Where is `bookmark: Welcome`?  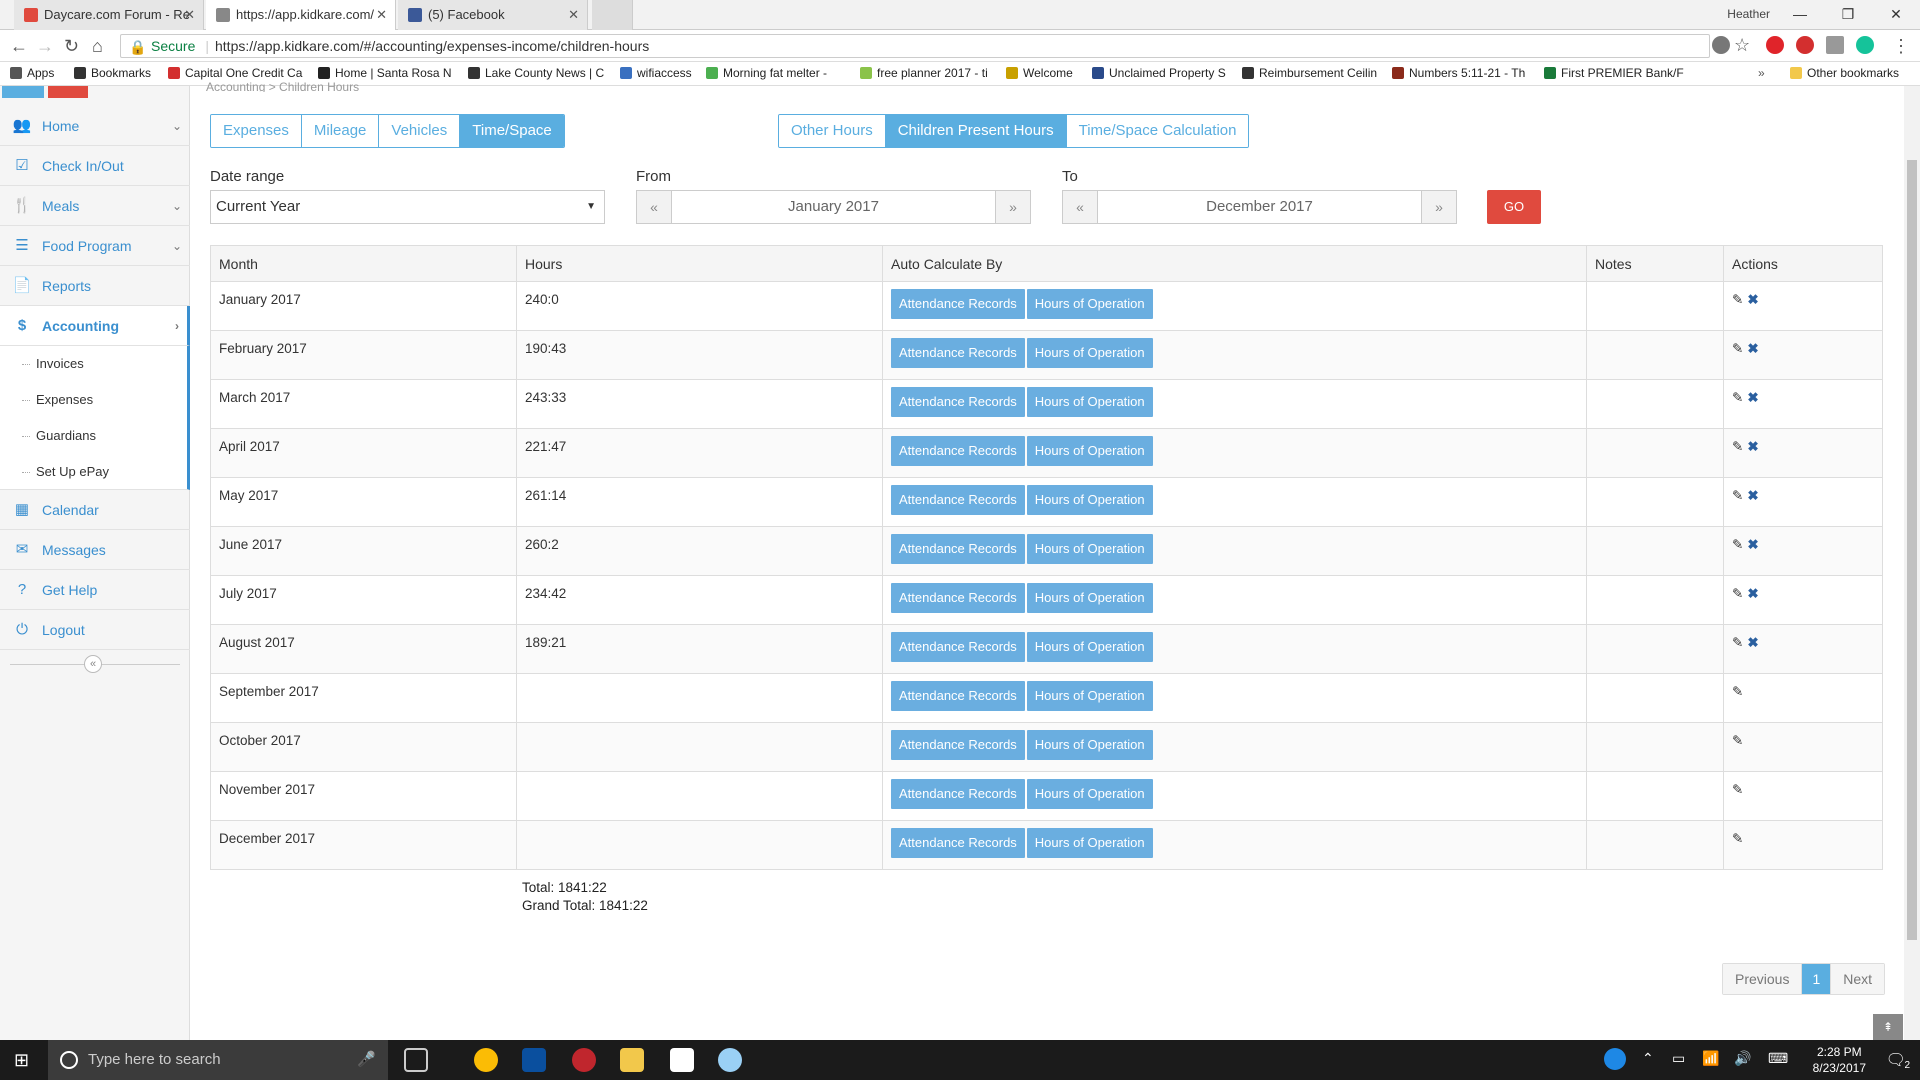 bookmark: Welcome is located at coordinates (1039, 73).